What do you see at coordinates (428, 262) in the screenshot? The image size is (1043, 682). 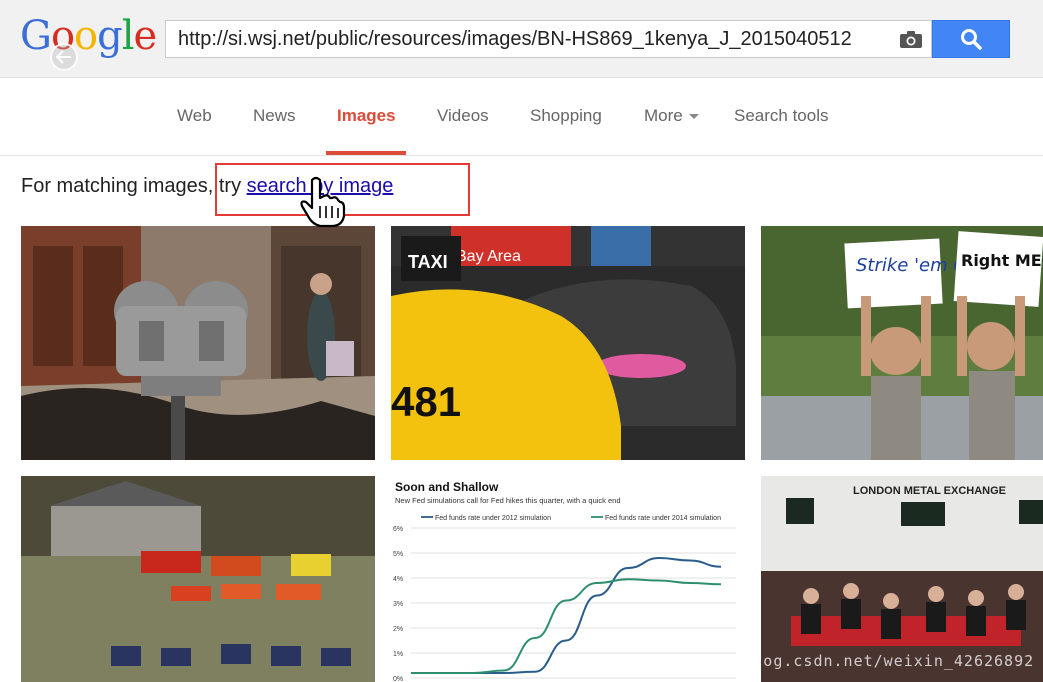 I see `taxi-roof-sign: TAXI` at bounding box center [428, 262].